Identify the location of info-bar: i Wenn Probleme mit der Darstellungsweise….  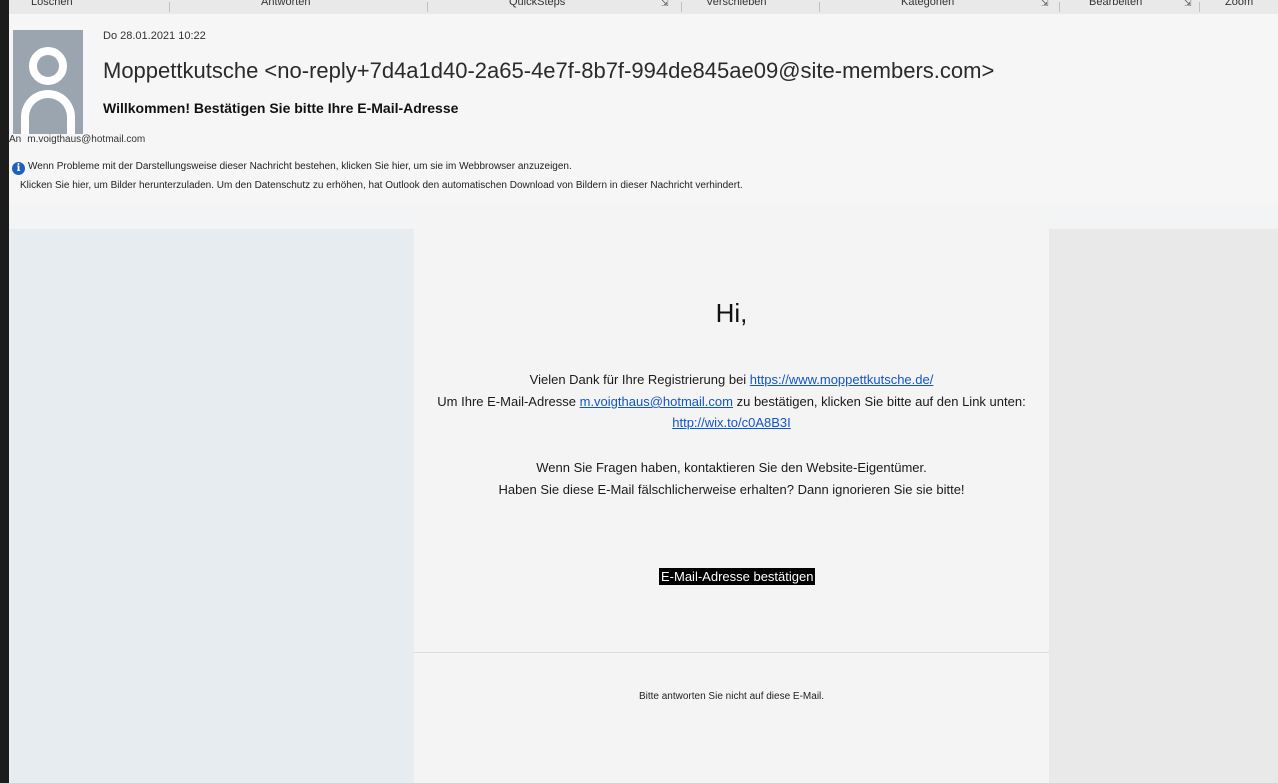
(292, 168).